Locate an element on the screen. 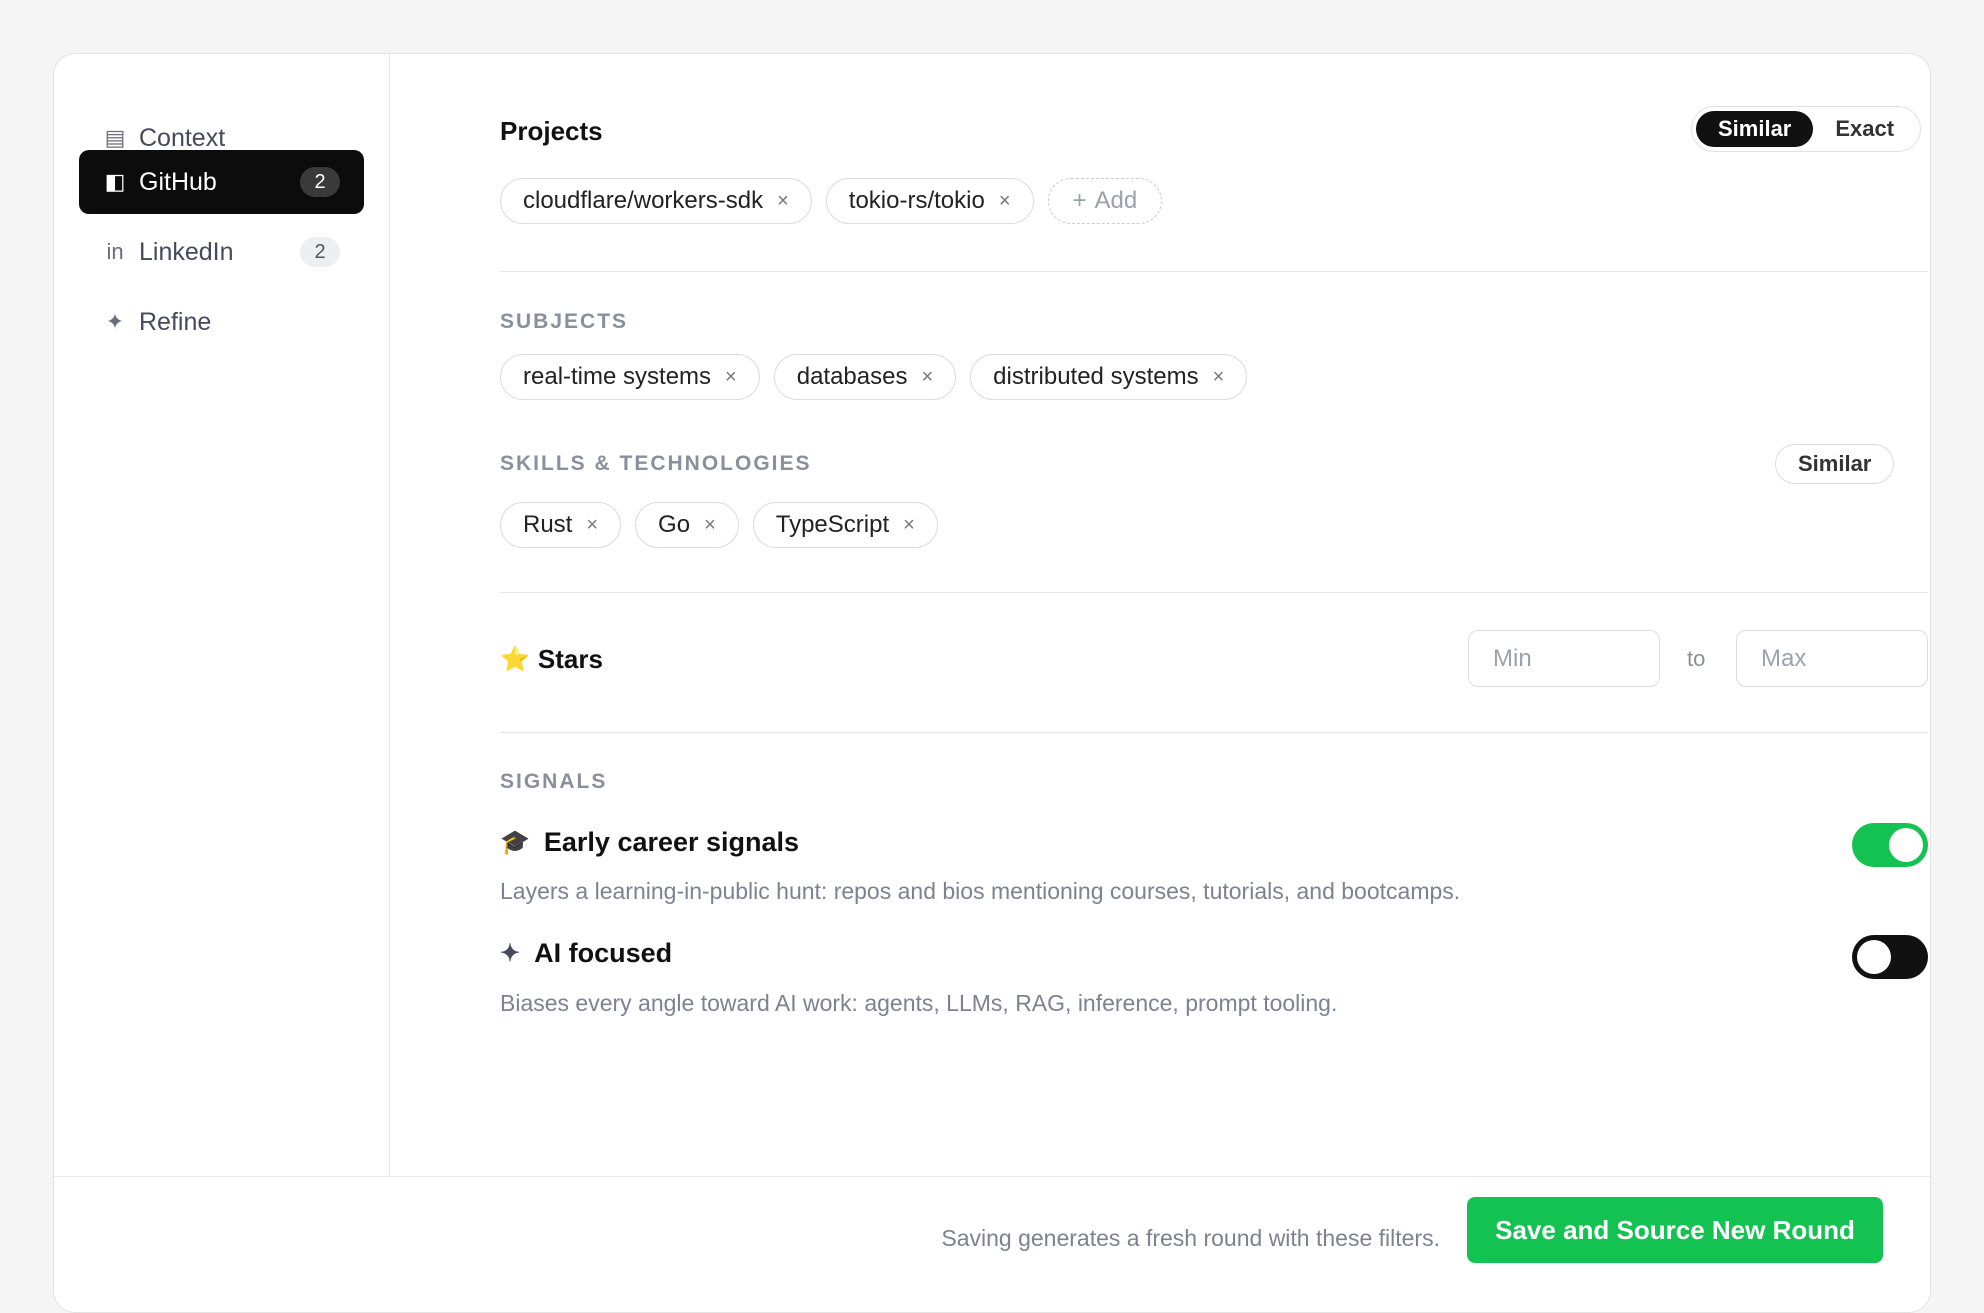 The image size is (1984, 1313). project-chip: cloudflare/workers-sdk × is located at coordinates (656, 201).